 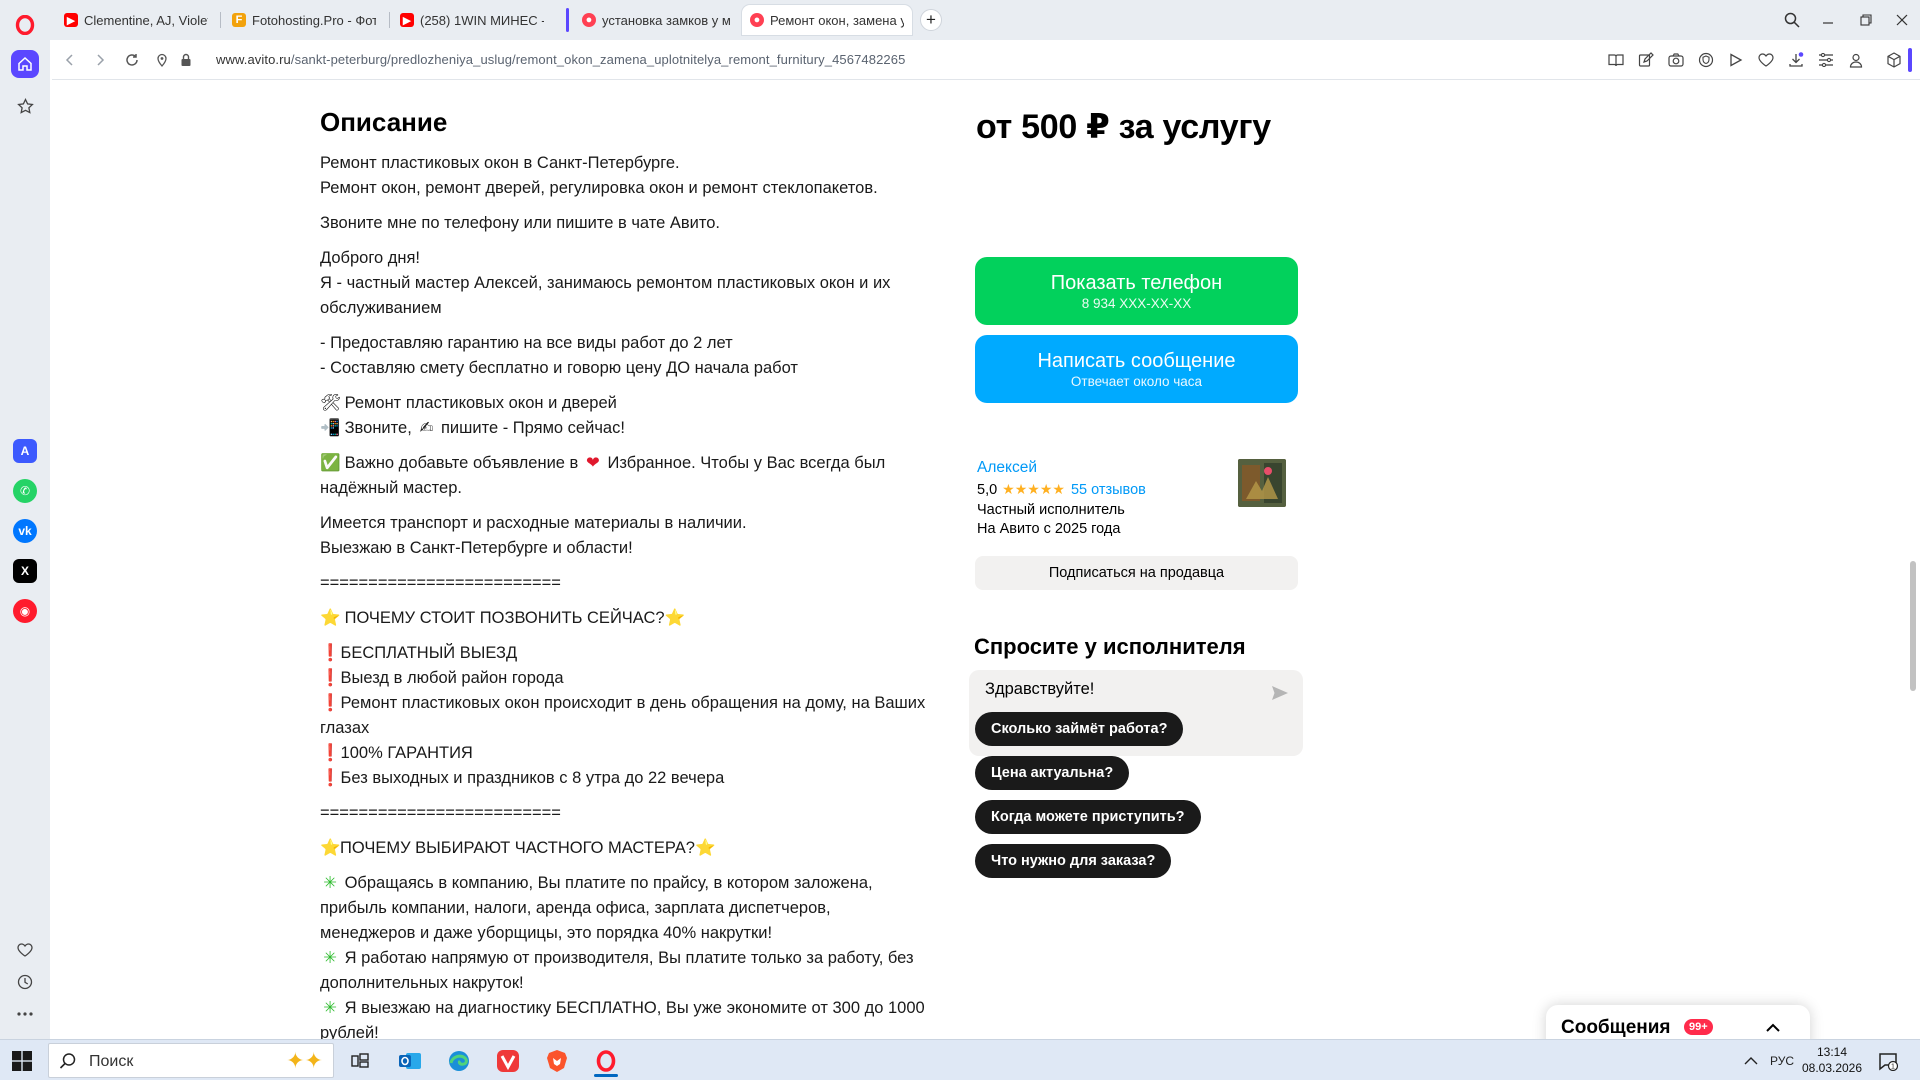 I want to click on download-icon, so click(x=1796, y=60).